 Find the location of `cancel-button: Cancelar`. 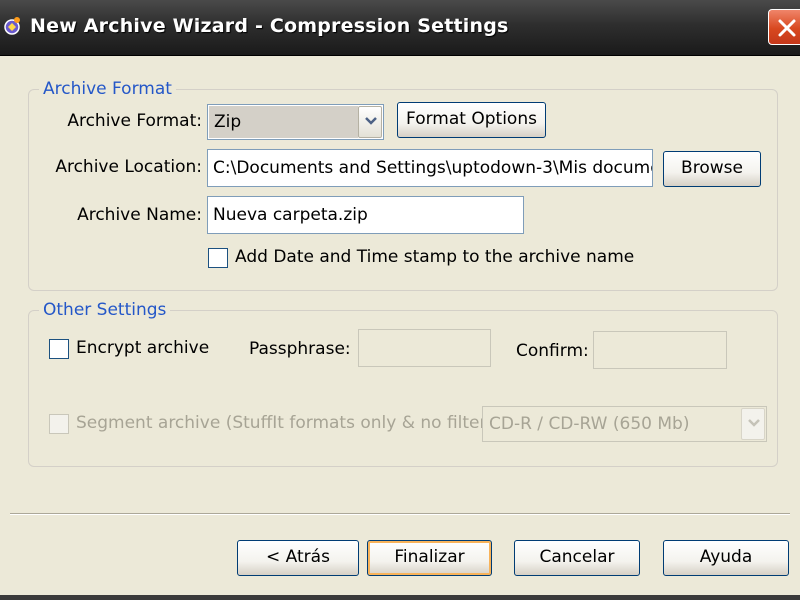

cancel-button: Cancelar is located at coordinates (577, 558).